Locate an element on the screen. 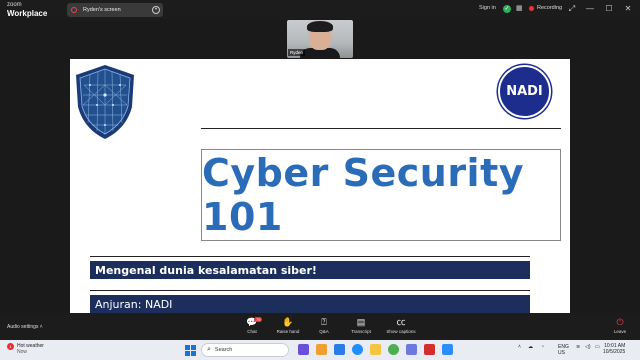 The width and height of the screenshot is (640, 360). recording-dot-icon is located at coordinates (531, 8).